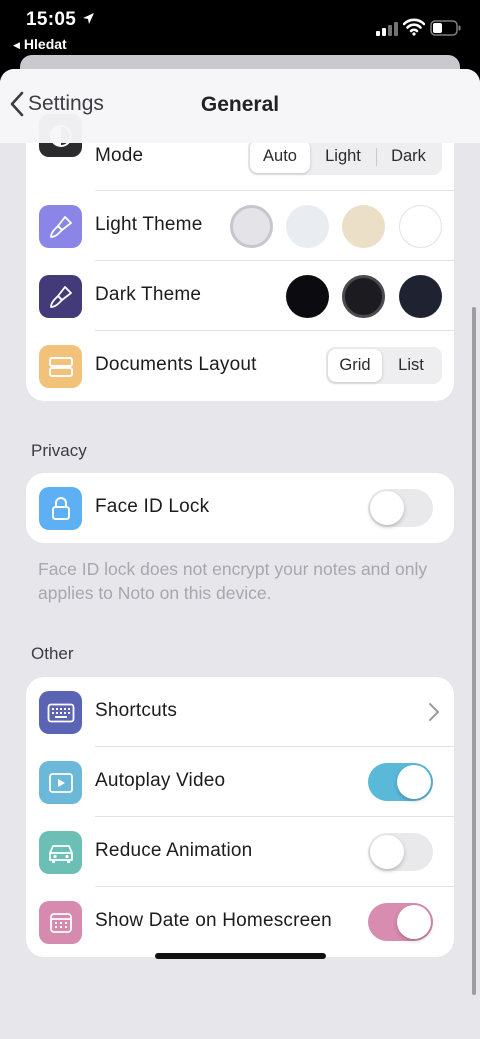 The height and width of the screenshot is (1039, 480). I want to click on light-theme-icon-box, so click(60, 226).